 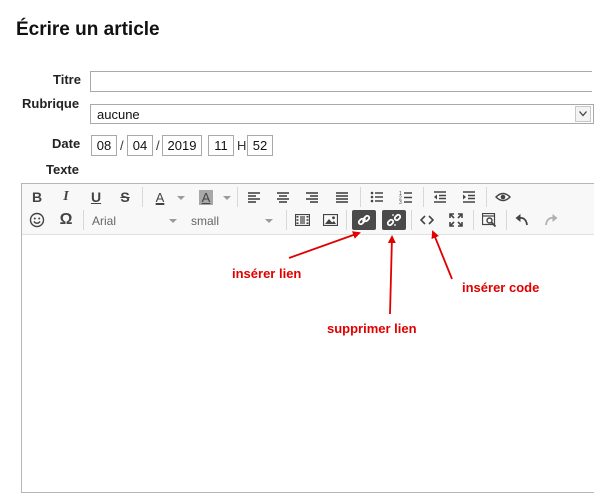 I want to click on texte-label: Texte, so click(x=62, y=169).